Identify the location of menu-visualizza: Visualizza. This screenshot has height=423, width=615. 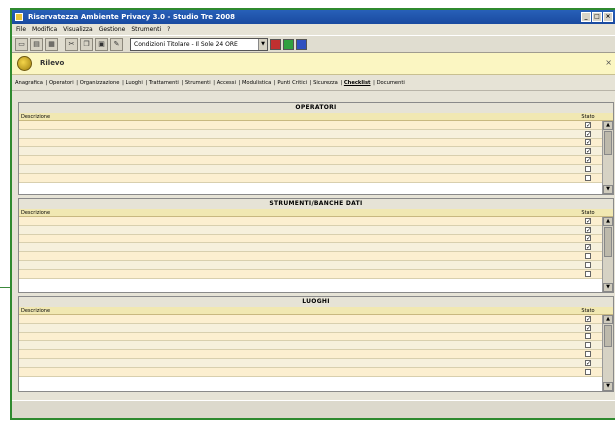
(78, 29).